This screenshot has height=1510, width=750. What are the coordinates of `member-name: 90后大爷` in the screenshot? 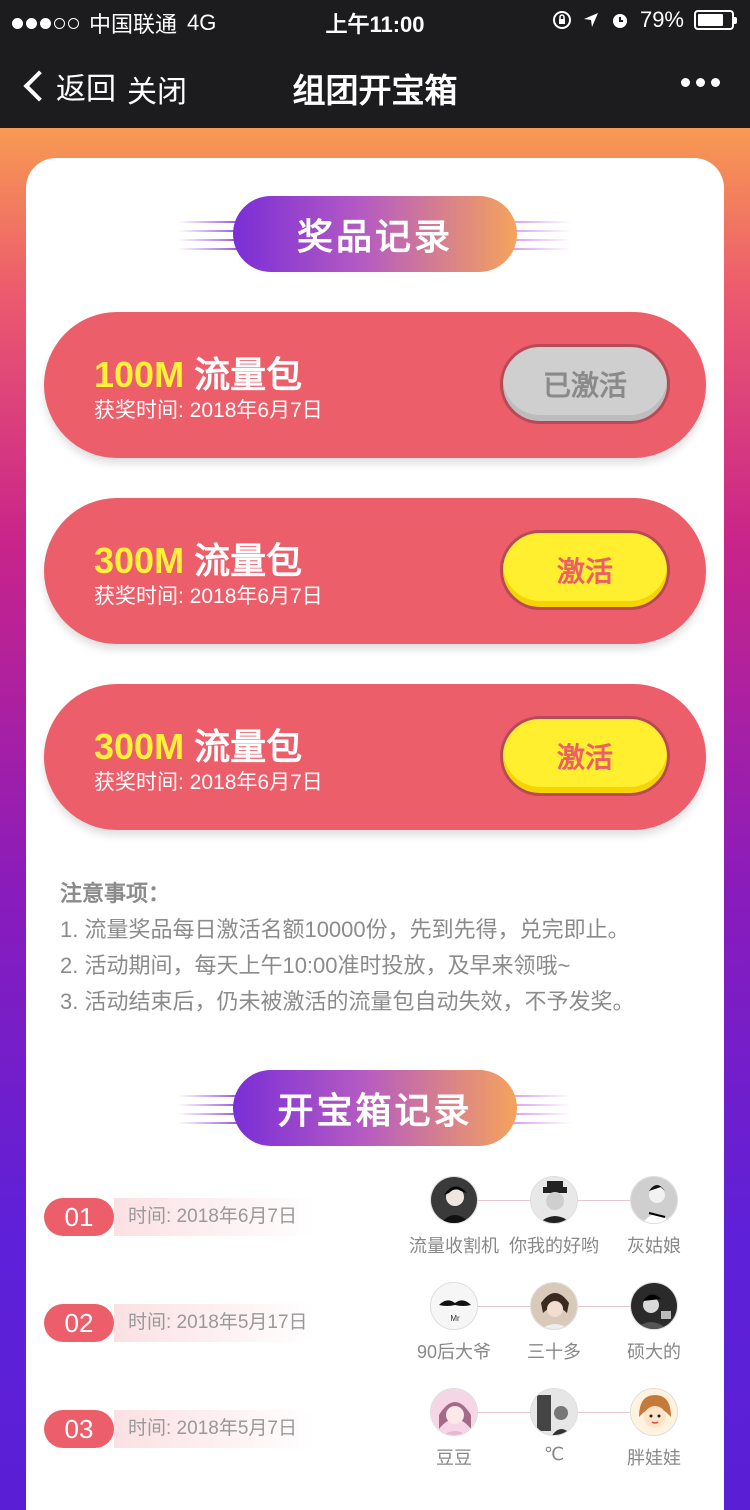 It's located at (454, 1352).